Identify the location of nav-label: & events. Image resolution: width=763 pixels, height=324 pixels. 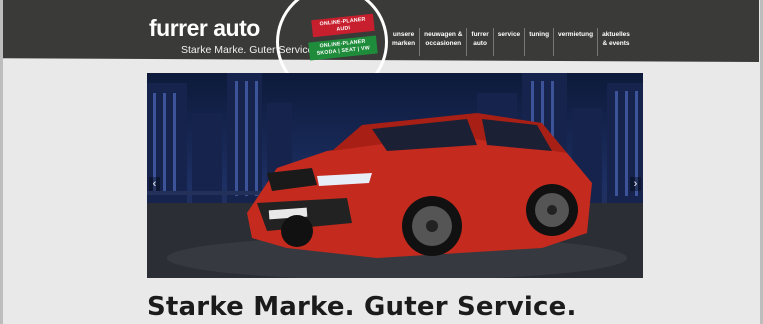
(616, 43).